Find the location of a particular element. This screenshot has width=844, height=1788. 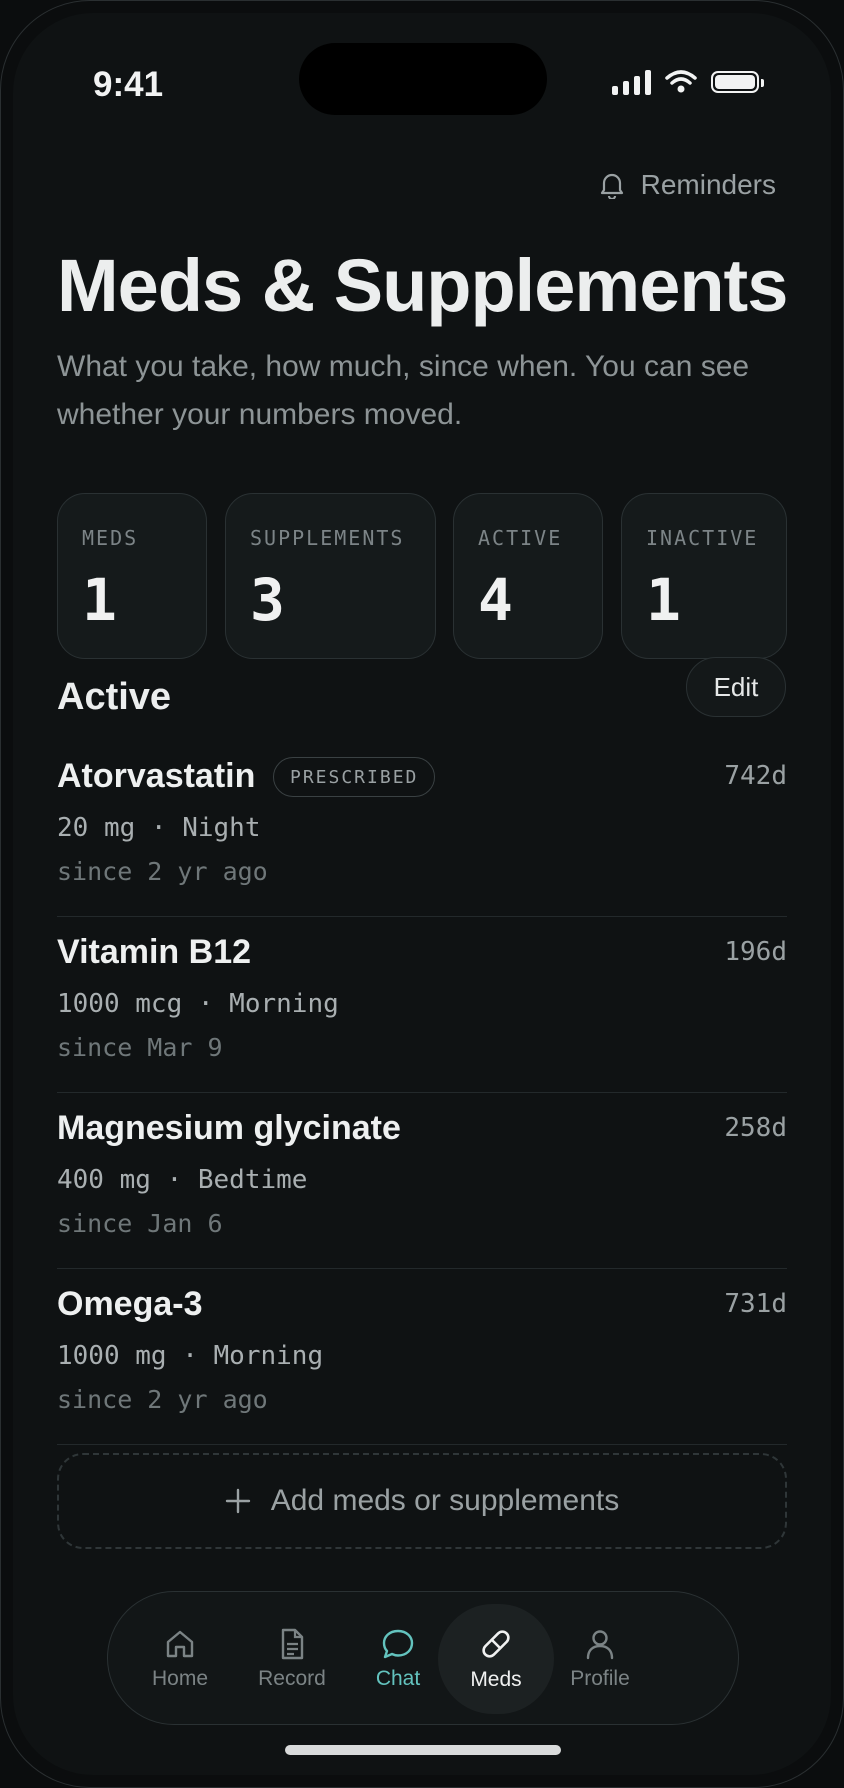

tab-label: Record is located at coordinates (292, 1678).